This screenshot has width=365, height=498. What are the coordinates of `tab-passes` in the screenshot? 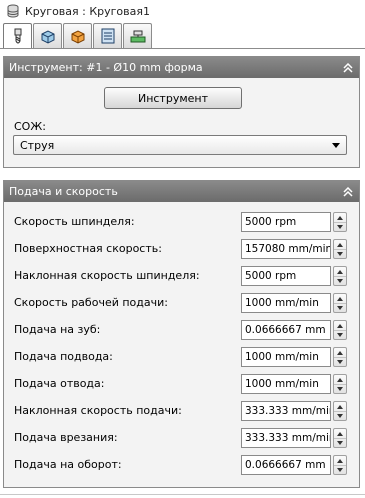 It's located at (137, 35).